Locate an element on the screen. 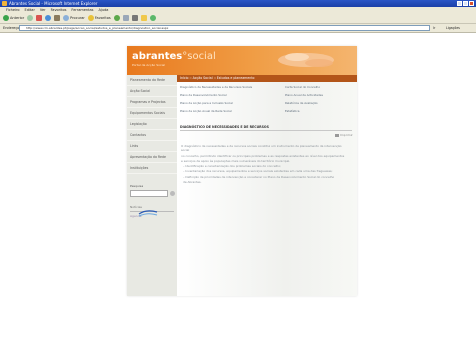 This screenshot has height=339, width=476. forward-button is located at coordinates (30, 18).